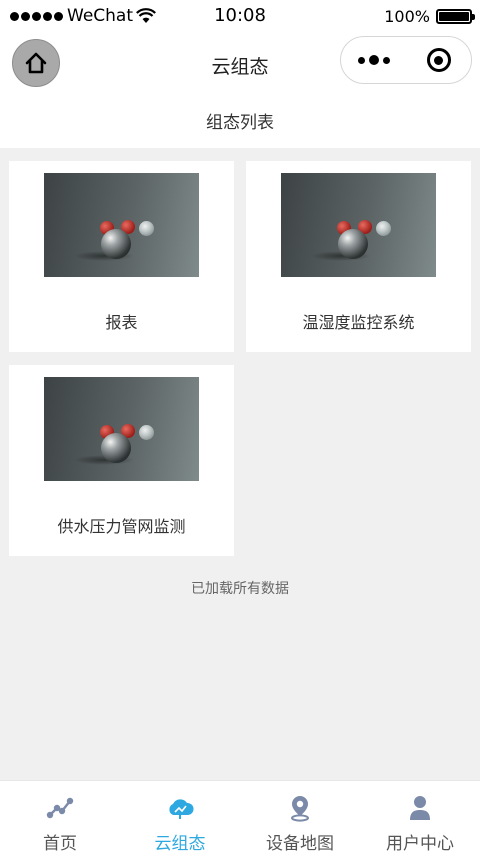 The image size is (480, 861). Describe the element at coordinates (121, 322) in the screenshot. I see `card-title: 报表` at that location.